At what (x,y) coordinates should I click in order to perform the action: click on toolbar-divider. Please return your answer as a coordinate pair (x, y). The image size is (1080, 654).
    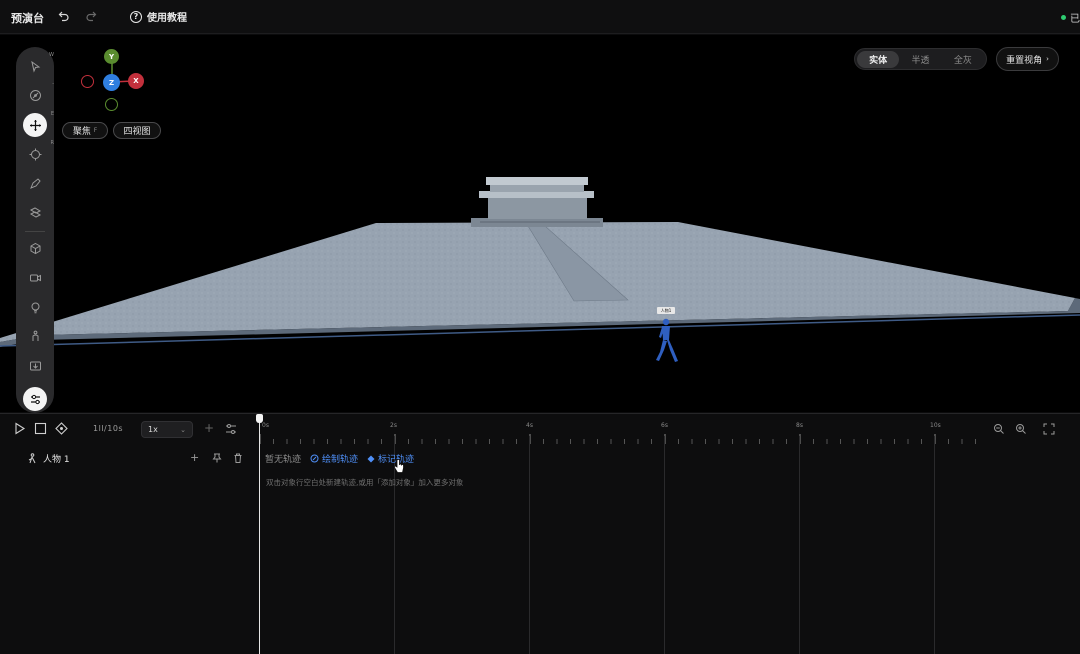
    Looking at the image, I should click on (35, 231).